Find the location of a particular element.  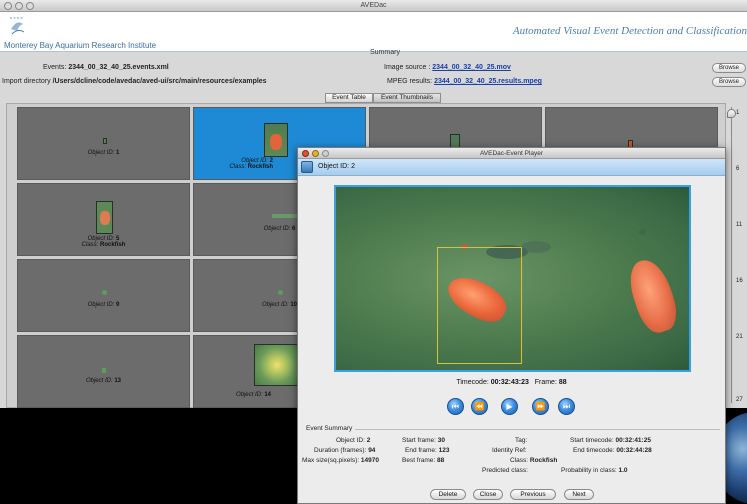

slider-tick: 1 is located at coordinates (738, 113).